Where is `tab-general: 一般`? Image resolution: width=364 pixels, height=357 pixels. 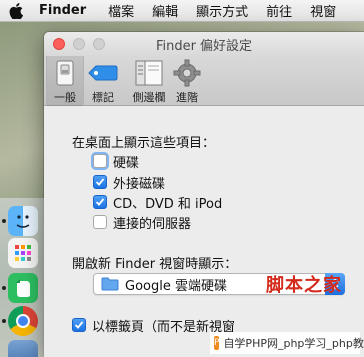 tab-general: 一般 is located at coordinates (65, 81).